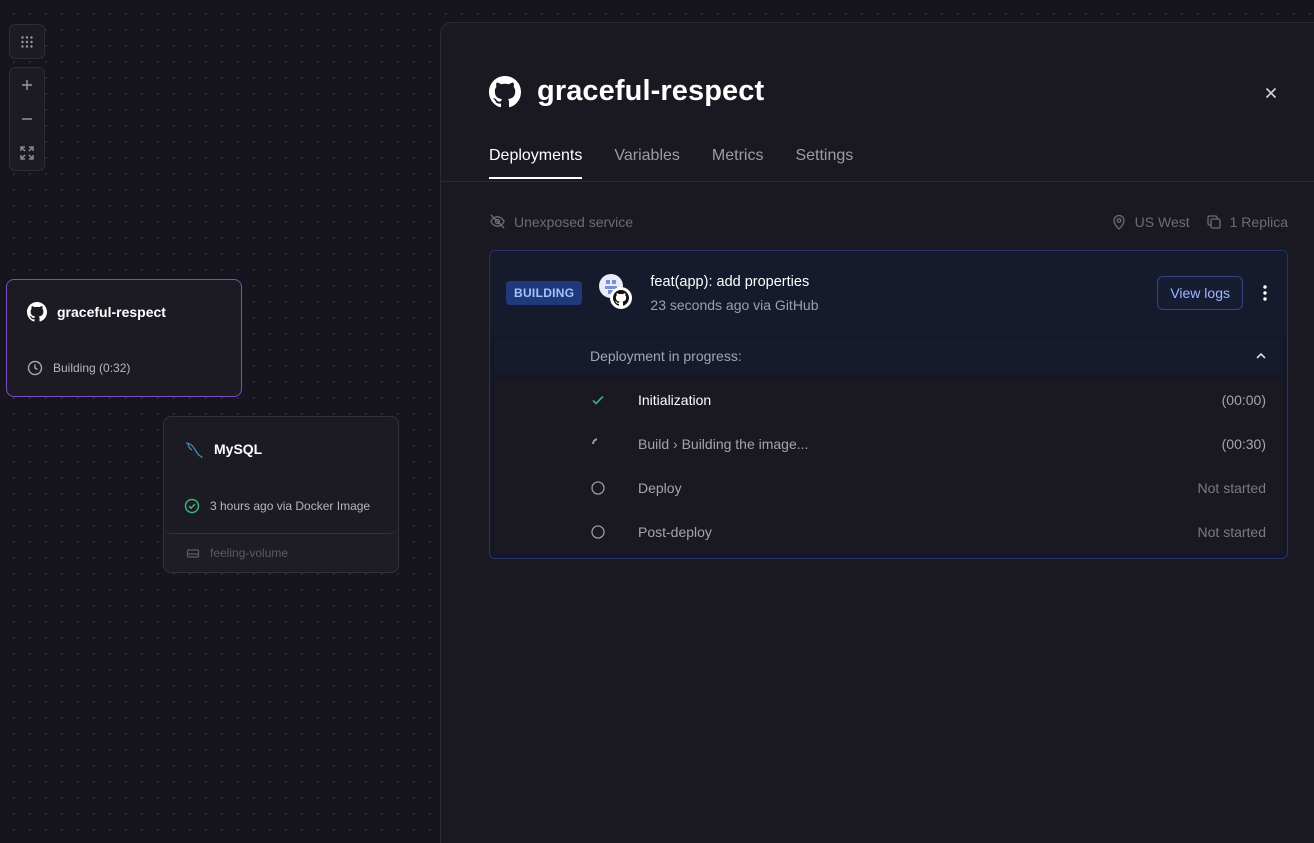 The width and height of the screenshot is (1314, 843). I want to click on zoom-out-button, so click(27, 119).